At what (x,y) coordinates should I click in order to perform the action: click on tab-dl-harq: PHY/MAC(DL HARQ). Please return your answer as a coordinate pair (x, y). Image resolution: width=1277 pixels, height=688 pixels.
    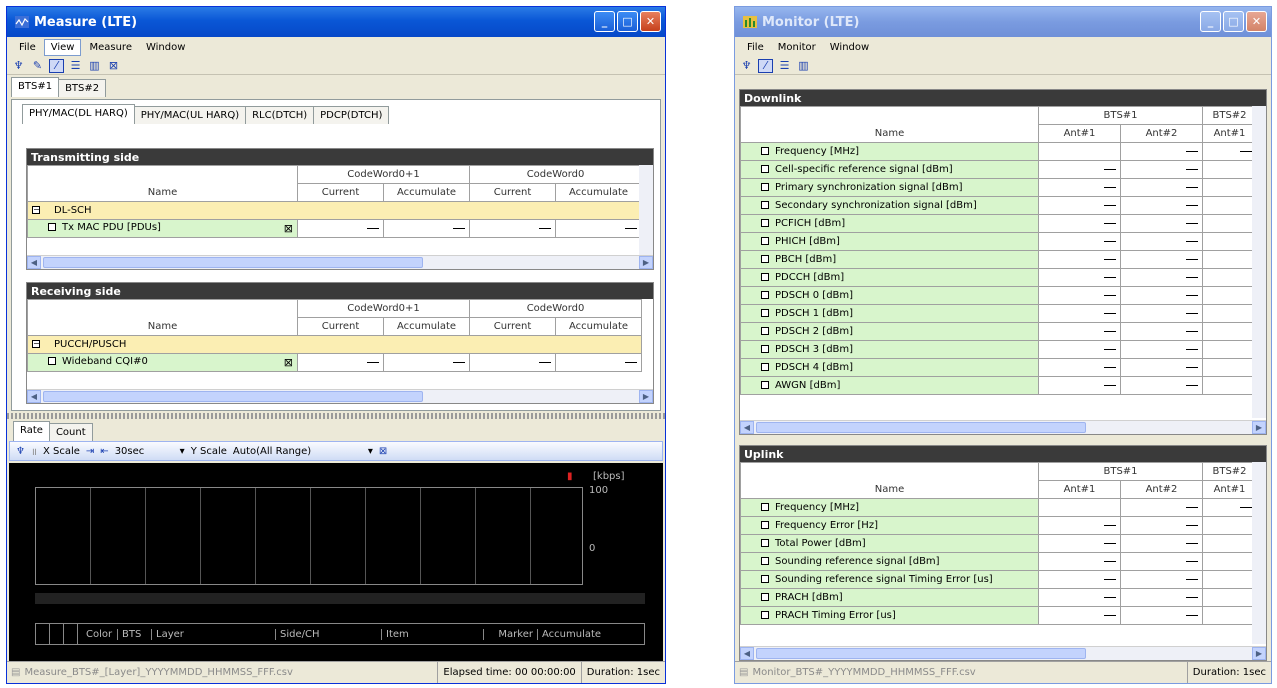
    Looking at the image, I should click on (78, 114).